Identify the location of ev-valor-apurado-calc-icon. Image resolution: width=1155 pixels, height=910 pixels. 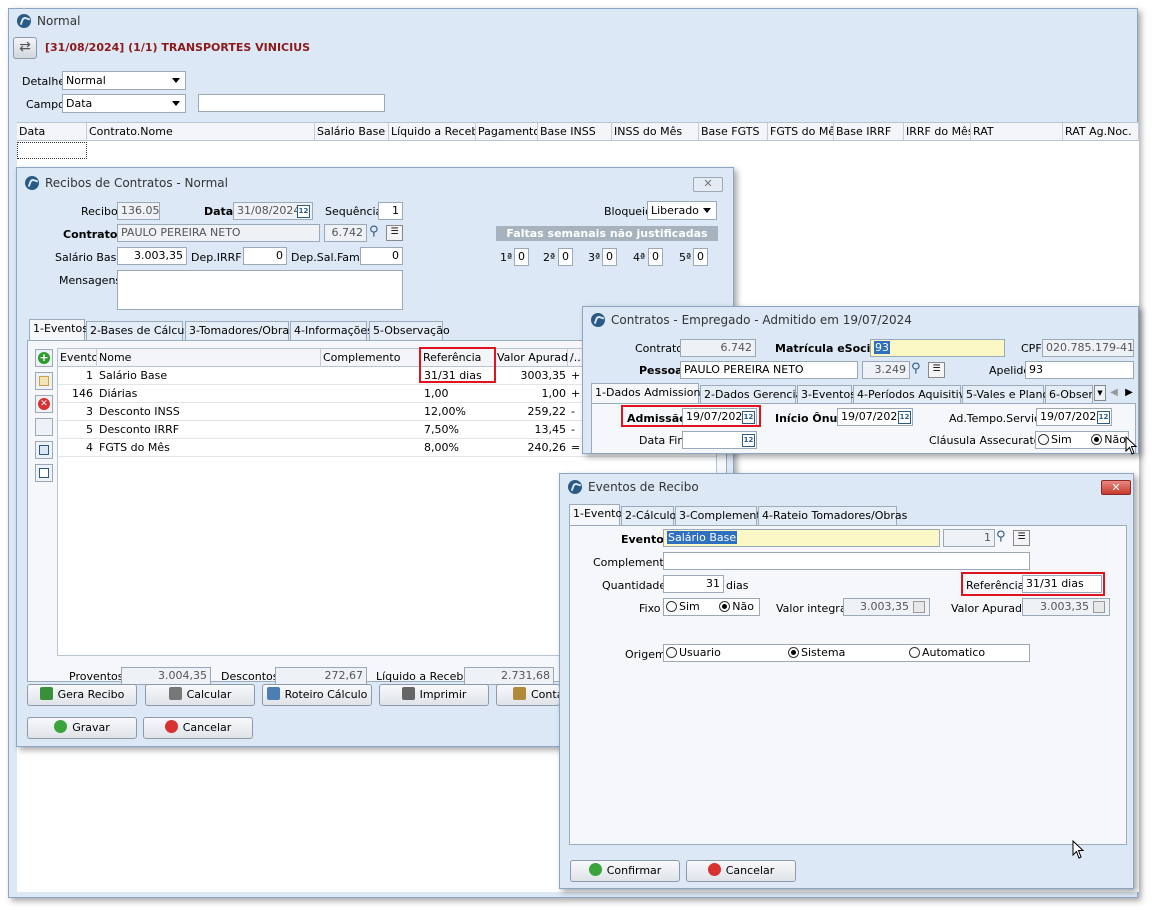
(1099, 607).